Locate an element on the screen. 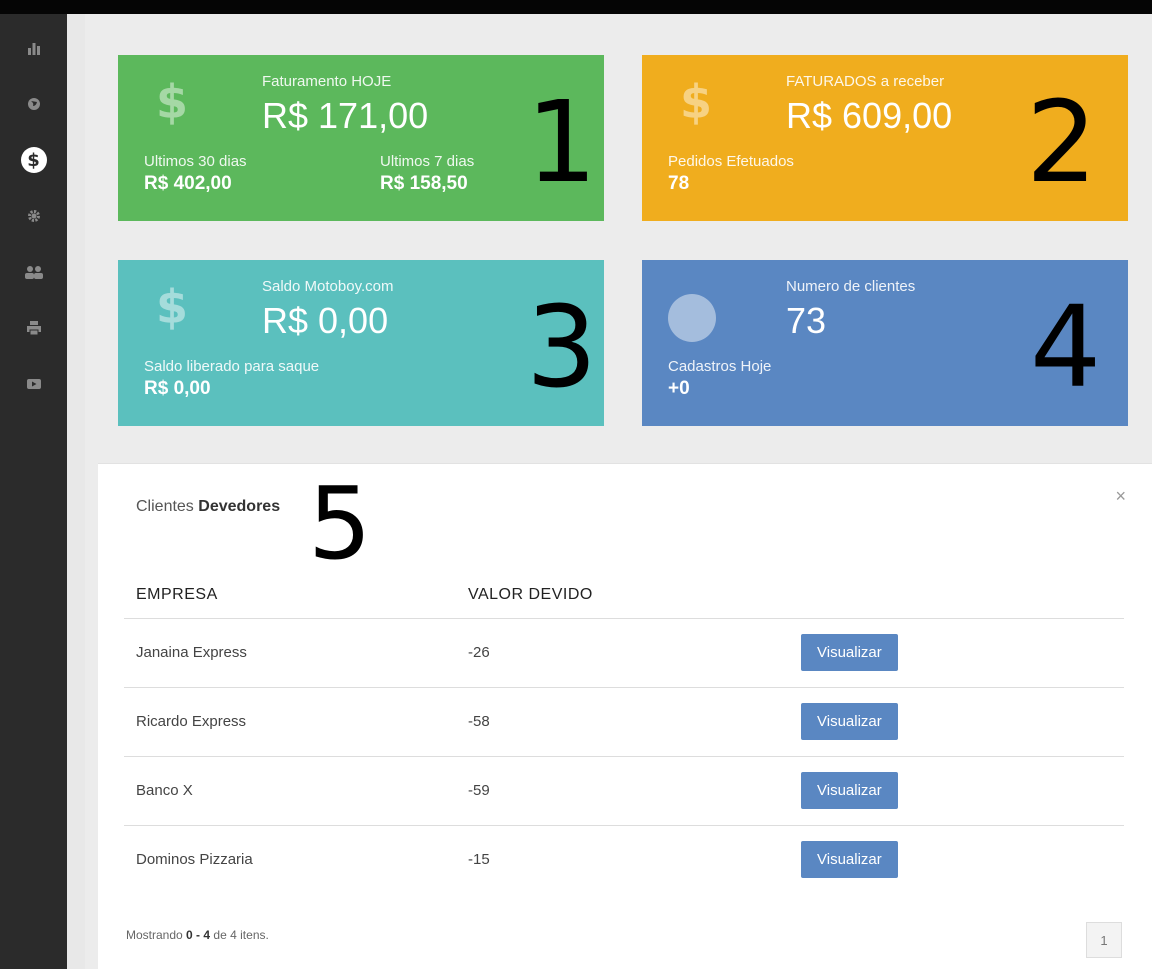 This screenshot has width=1152, height=969. bar-chart-icon is located at coordinates (33, 49).